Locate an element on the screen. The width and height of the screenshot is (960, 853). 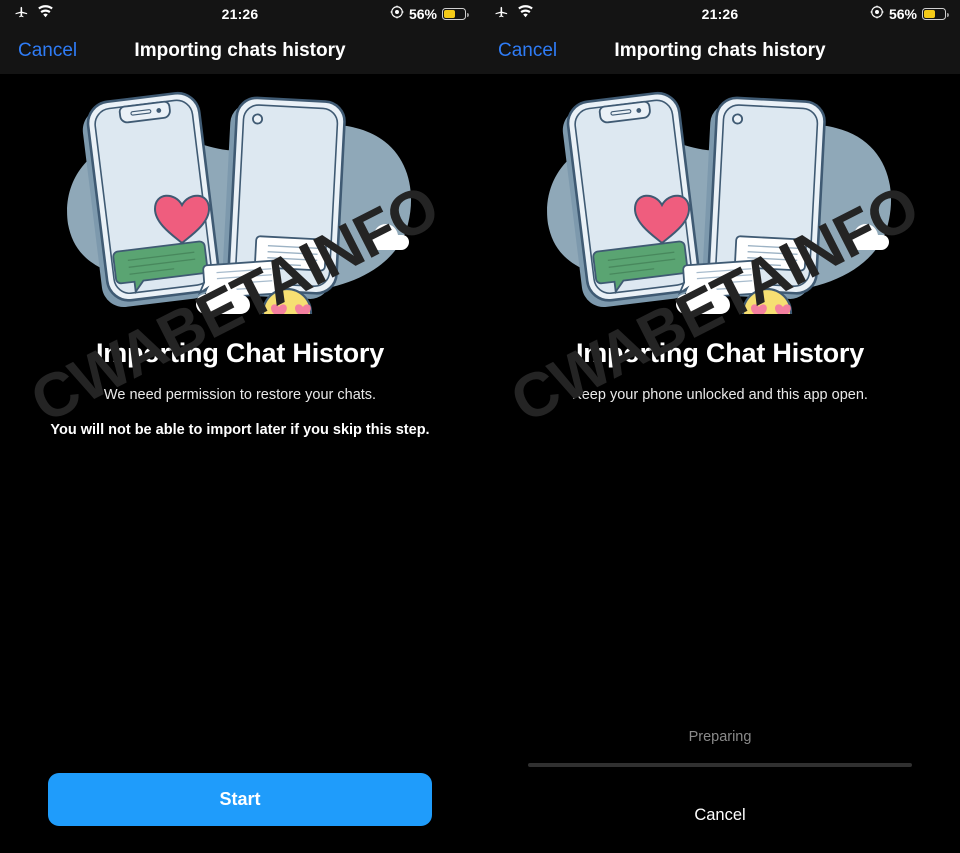
status-bar-right-right-icons: 56% is located at coordinates (909, 14).